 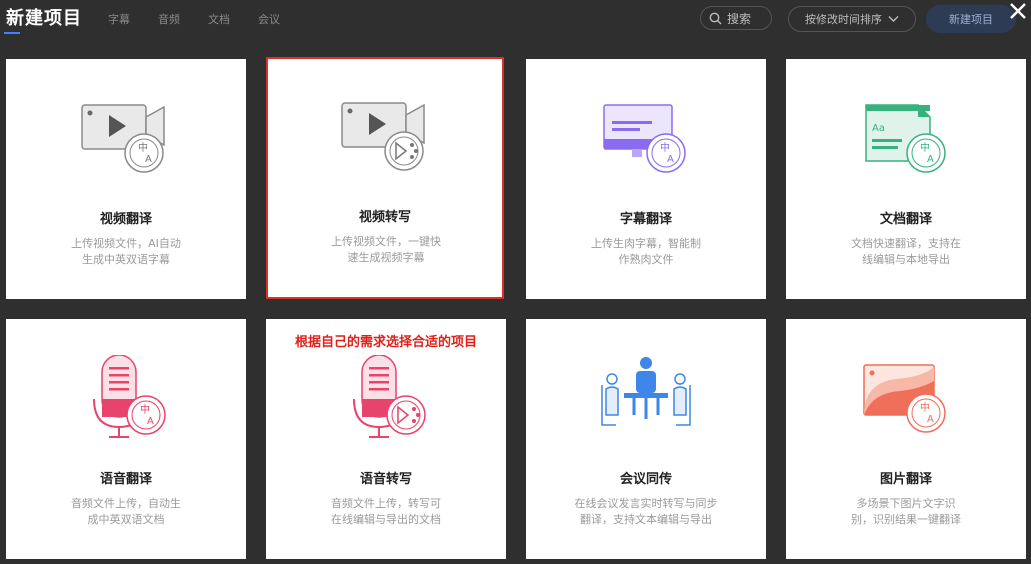 I want to click on card-description: 在线会议发言实时转写与同步 翻译，支持文本编辑与导出, so click(x=646, y=511).